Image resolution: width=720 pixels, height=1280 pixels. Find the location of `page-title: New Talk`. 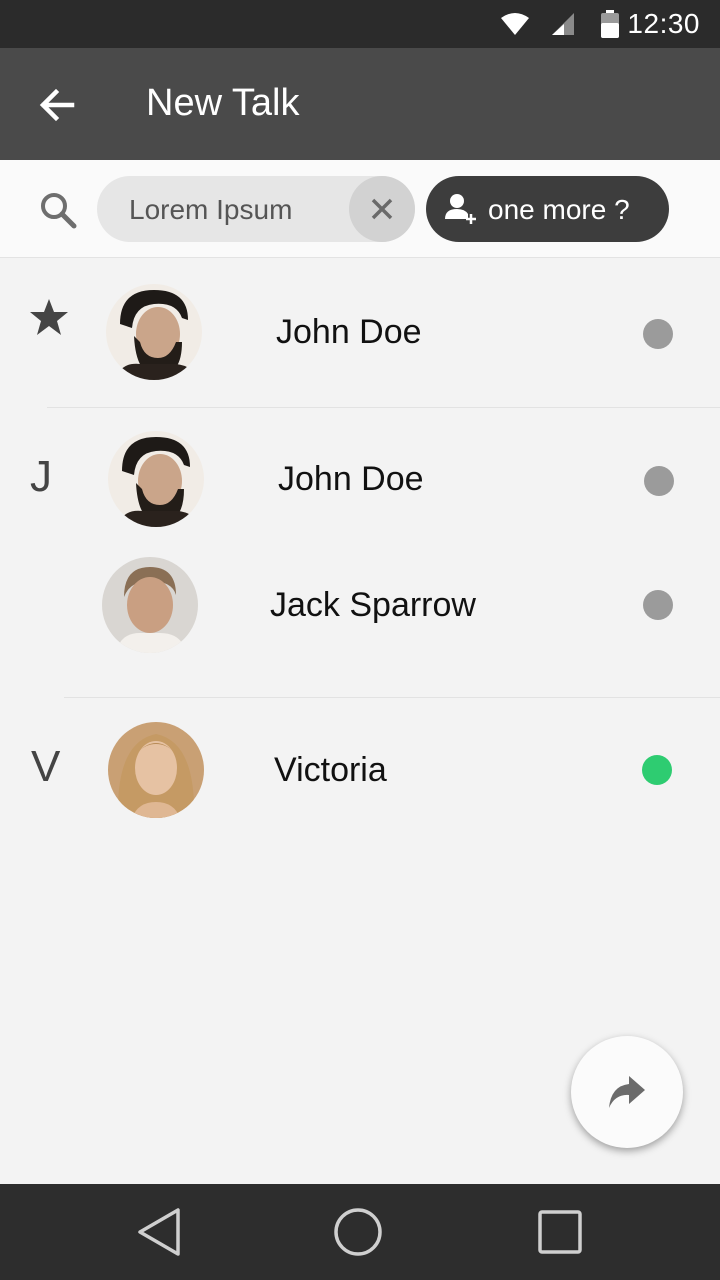

page-title: New Talk is located at coordinates (223, 103).